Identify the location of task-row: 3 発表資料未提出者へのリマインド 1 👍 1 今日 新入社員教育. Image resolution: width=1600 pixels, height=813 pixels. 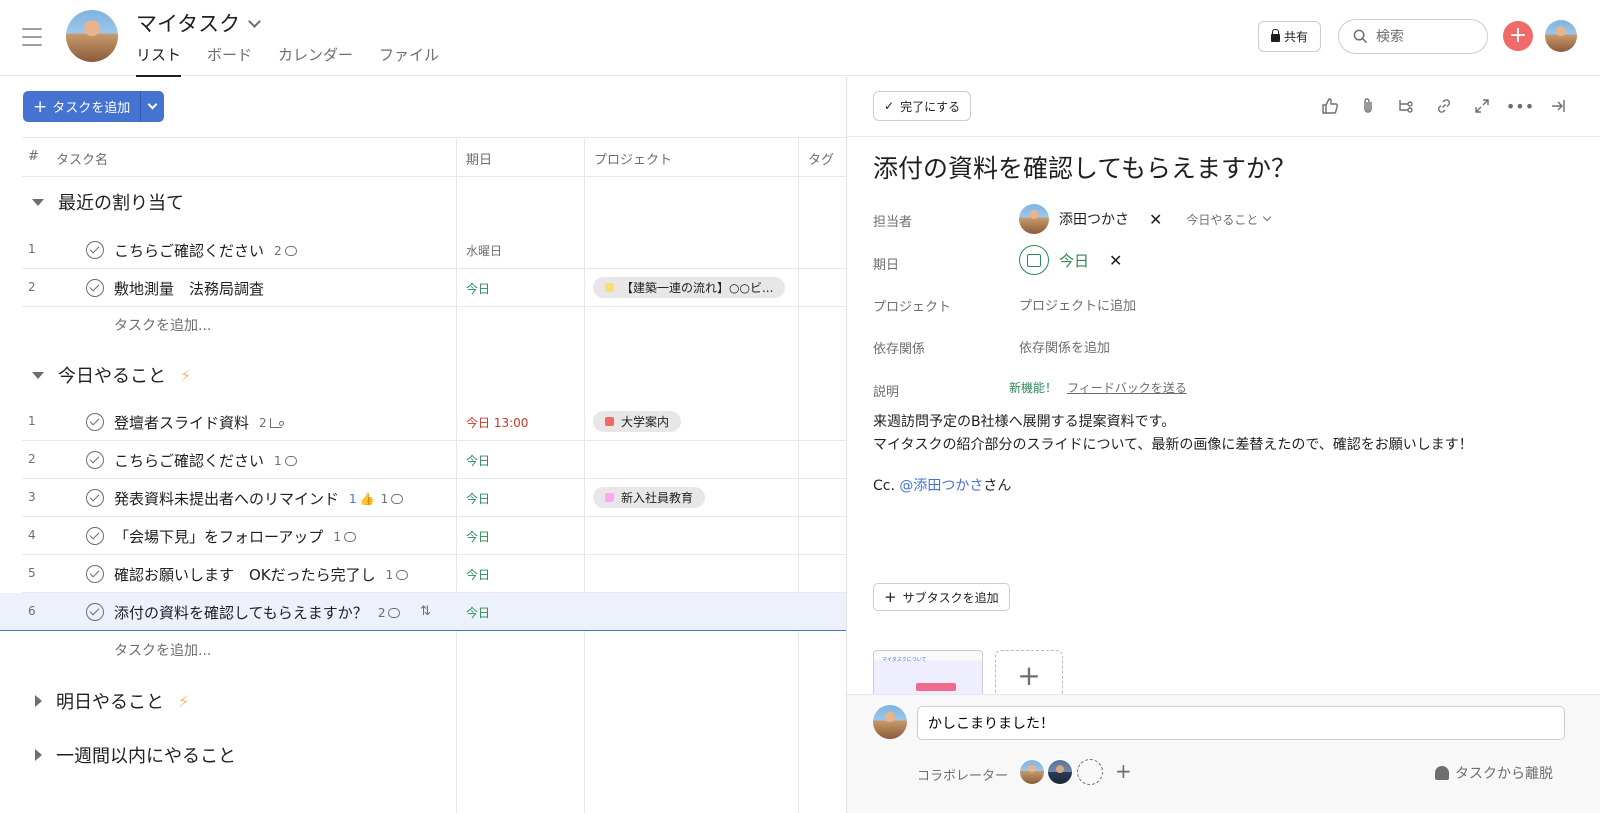
(434, 498).